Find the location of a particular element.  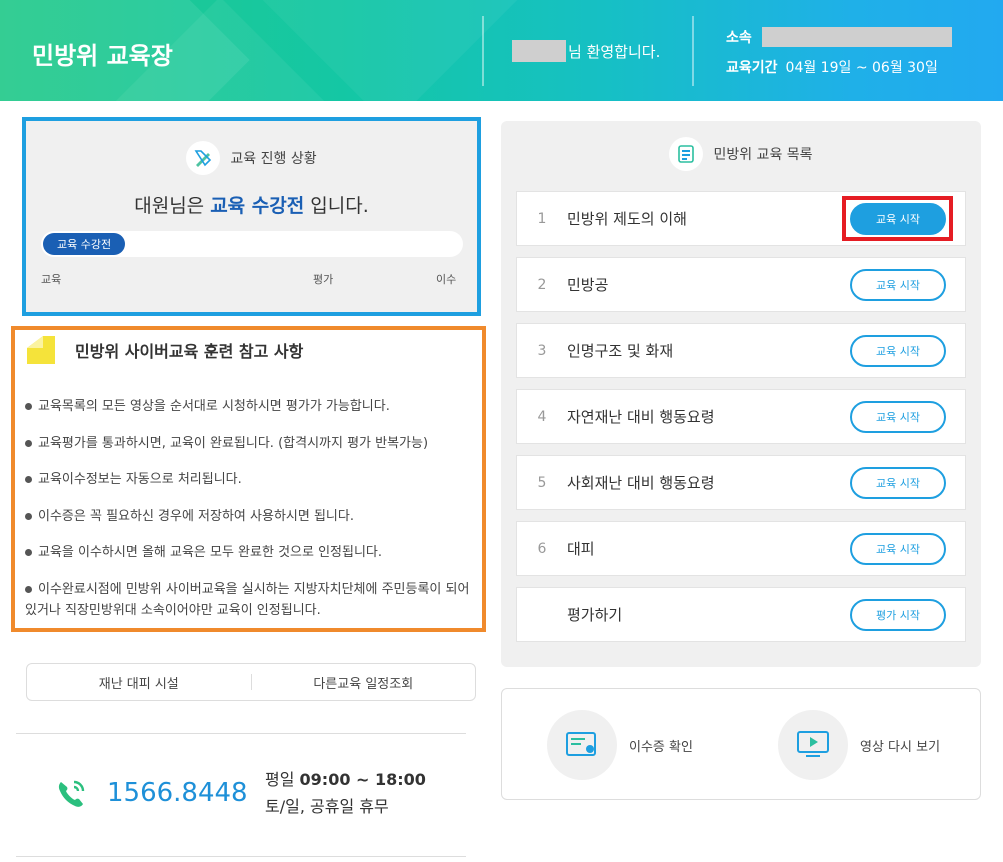

start-evaluation-button: 평가 시작 is located at coordinates (898, 614).